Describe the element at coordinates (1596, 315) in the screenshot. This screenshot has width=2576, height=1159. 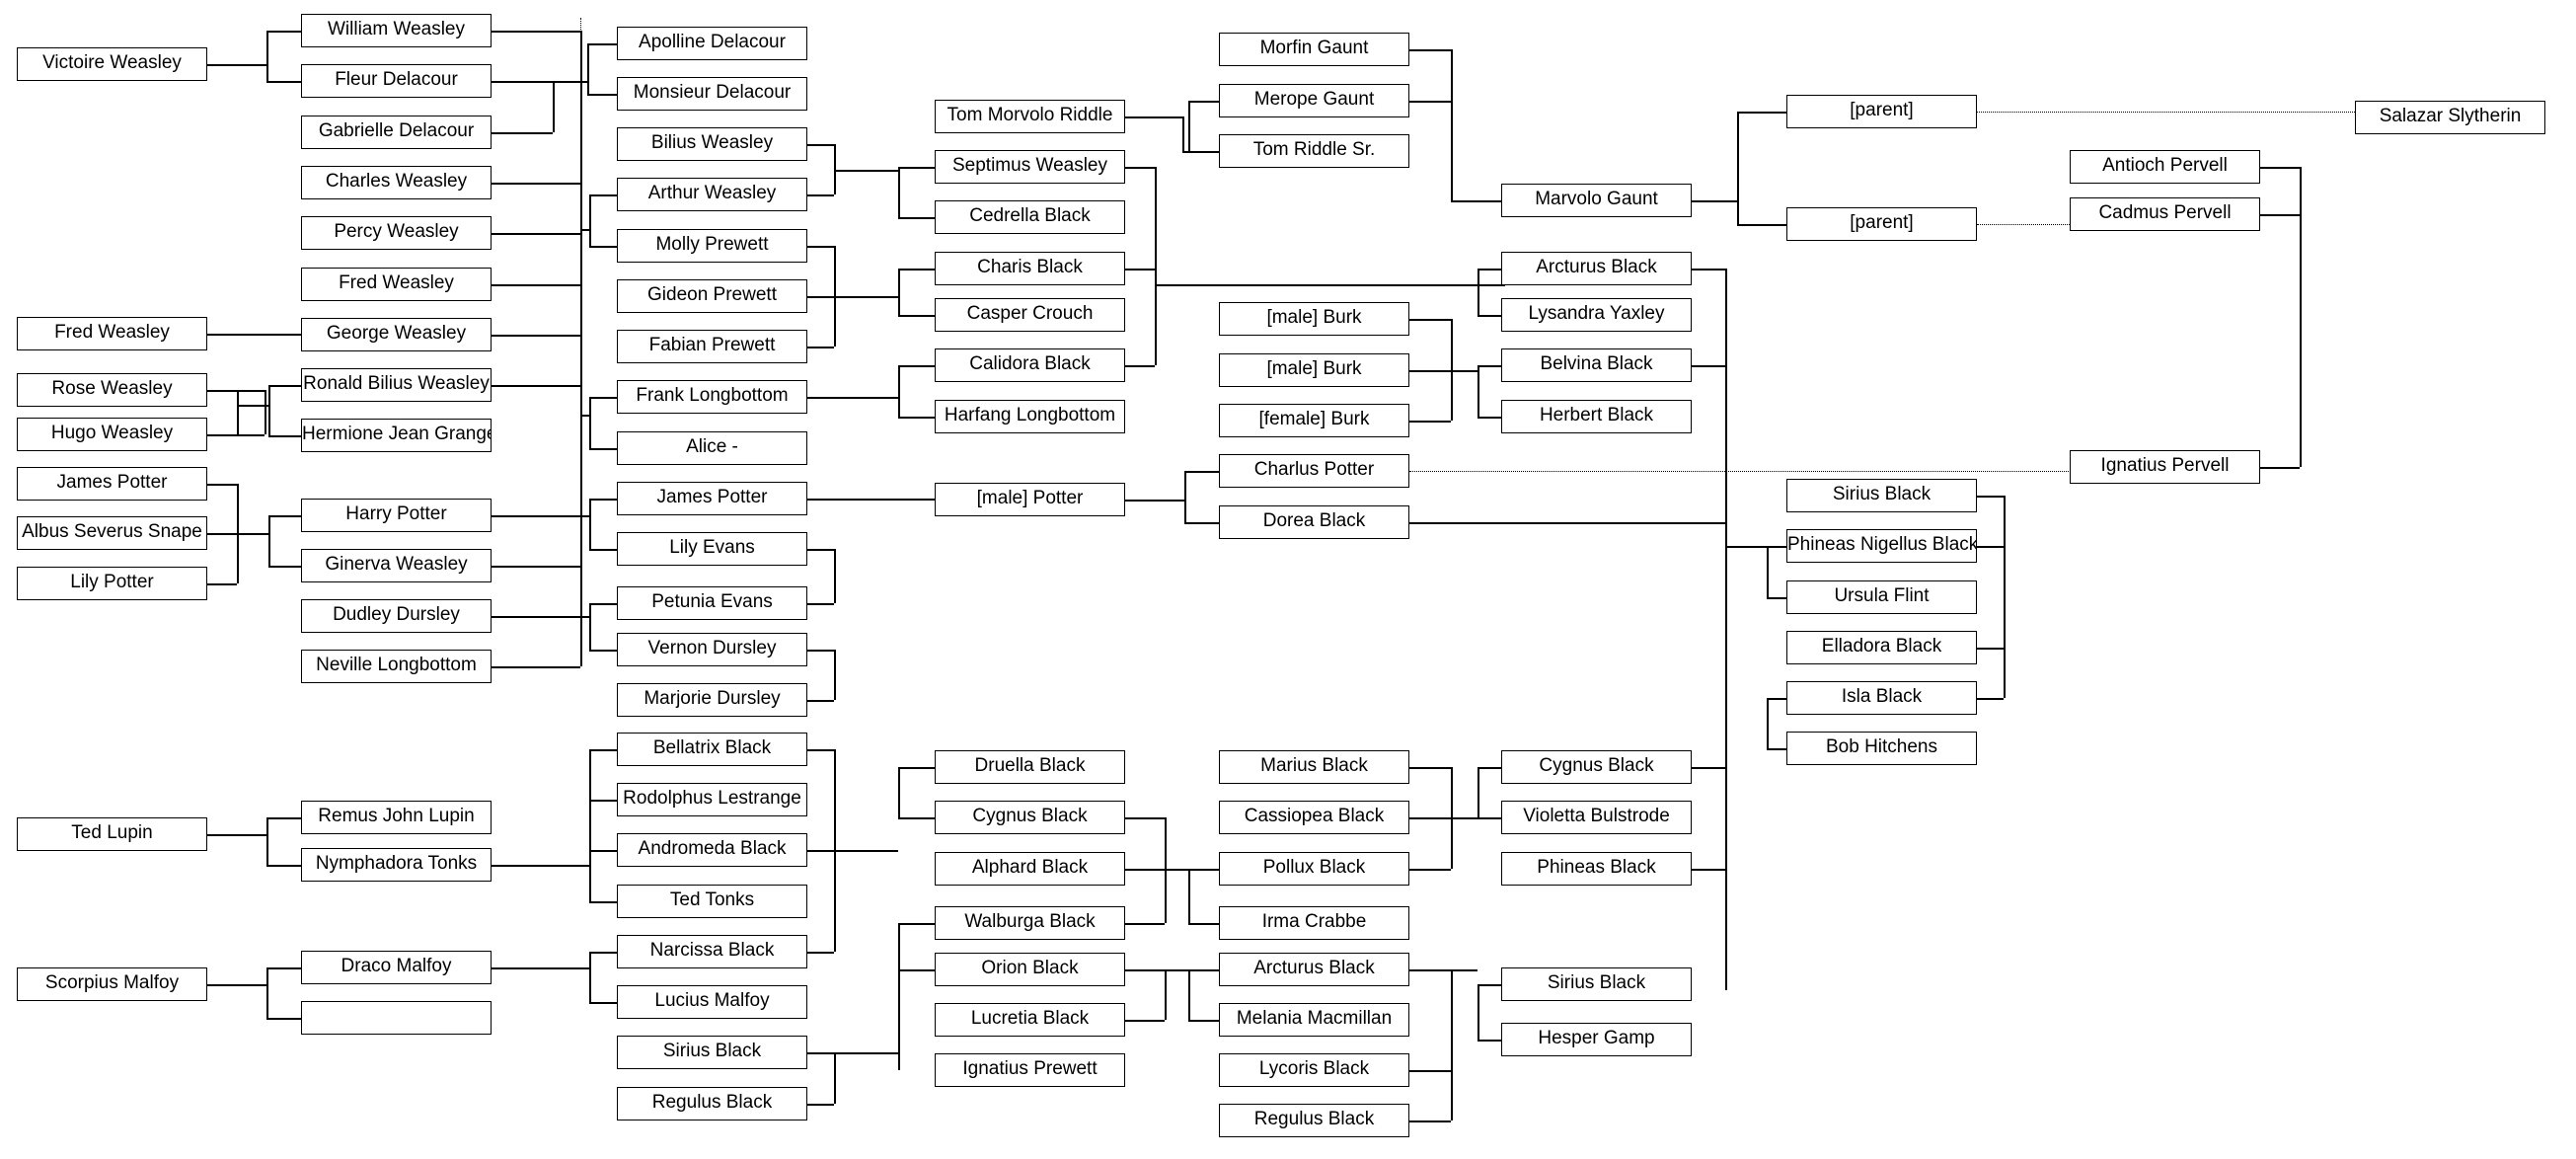
I see `person-node-lysandra_yaxley: Lysandra Yaxley` at that location.